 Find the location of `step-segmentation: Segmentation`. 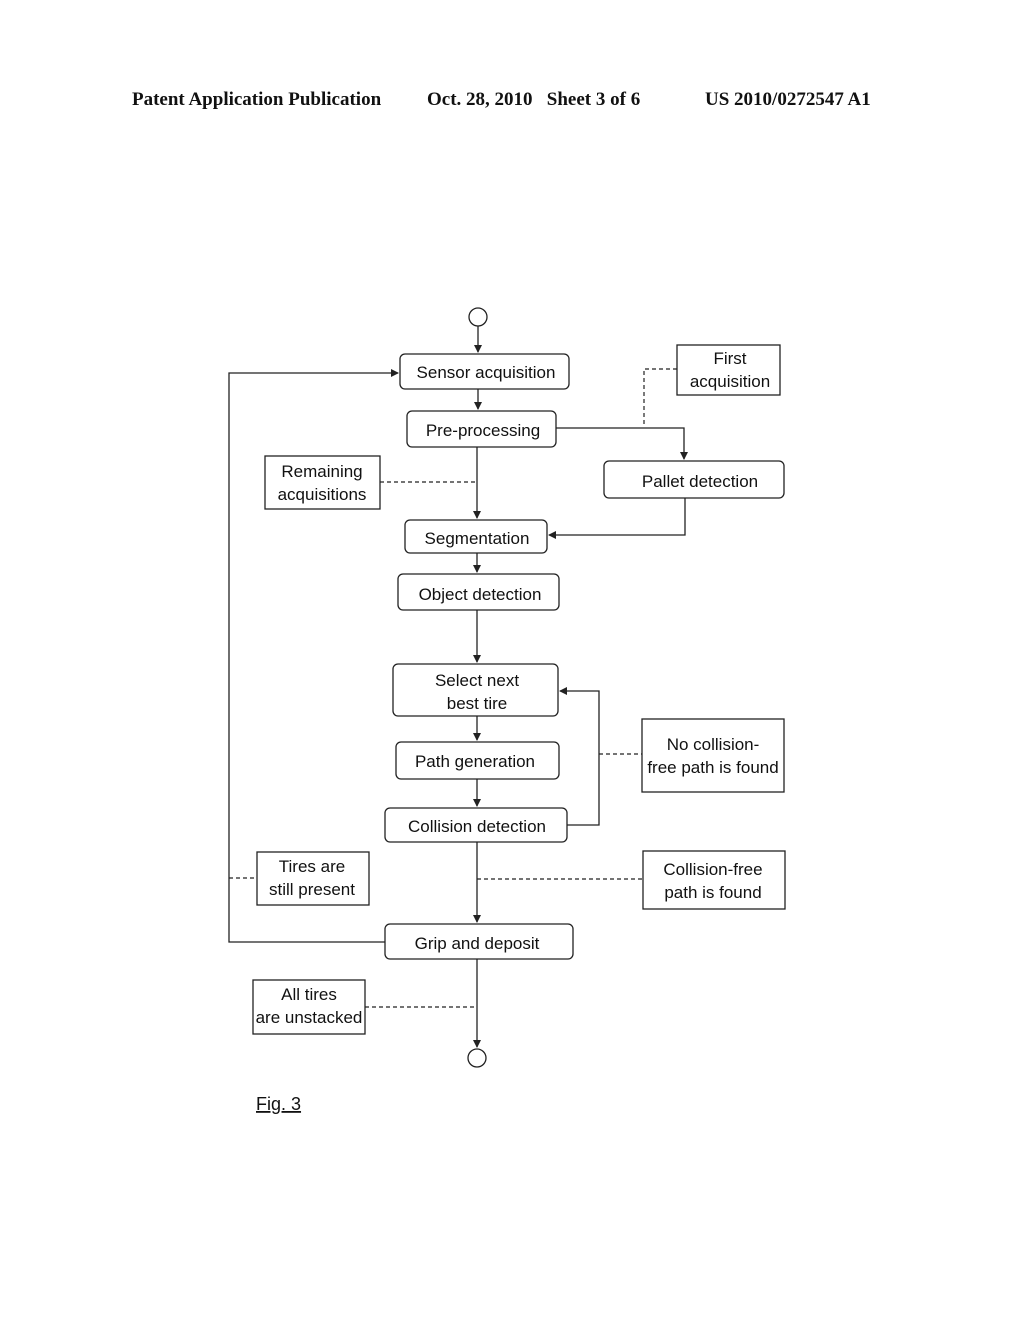

step-segmentation: Segmentation is located at coordinates (476, 536).